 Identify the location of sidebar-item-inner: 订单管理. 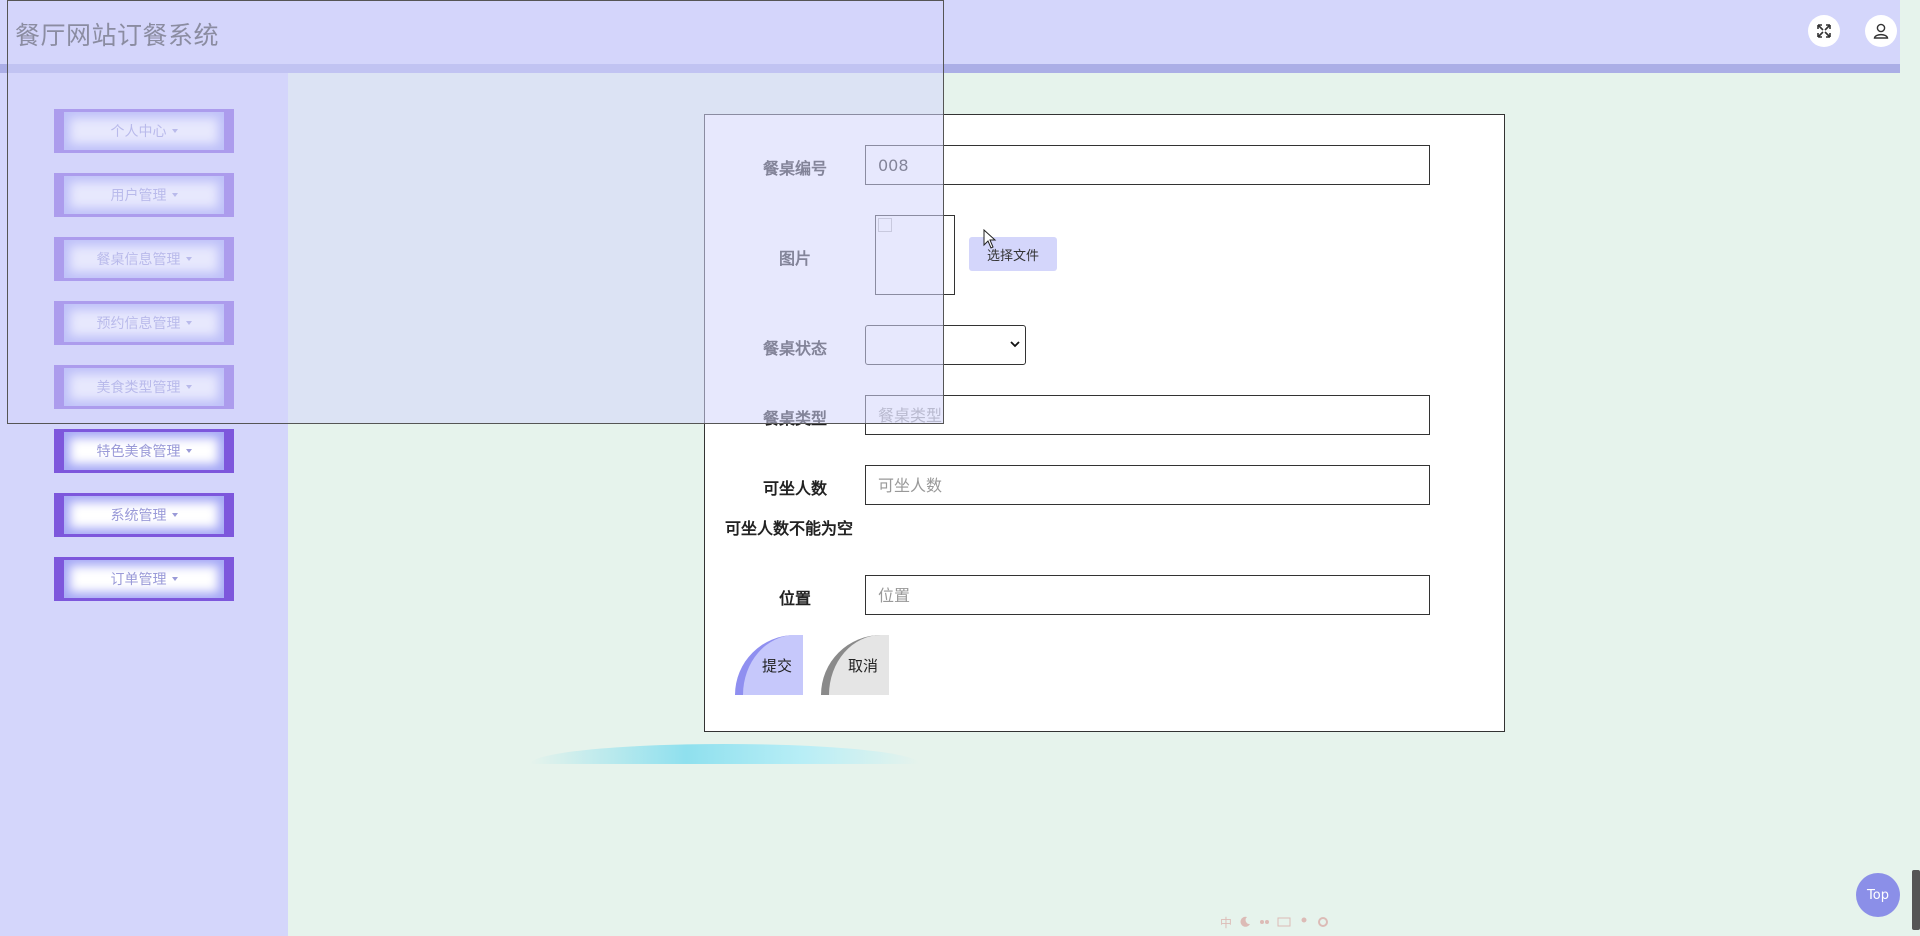
(144, 579).